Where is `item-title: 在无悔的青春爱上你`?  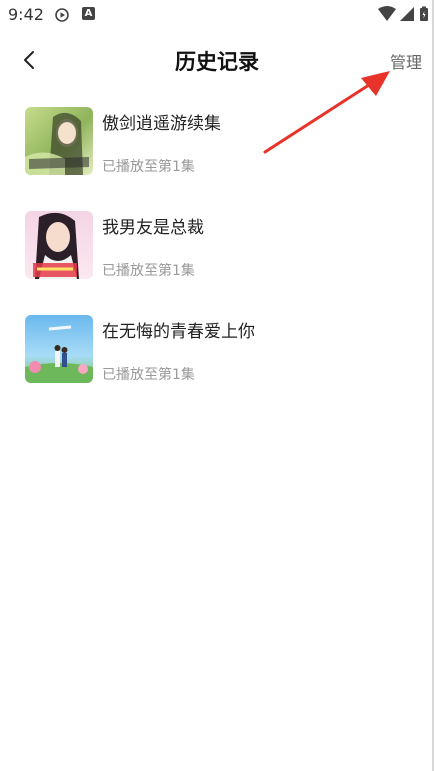 item-title: 在无悔的青春爱上你 is located at coordinates (178, 332).